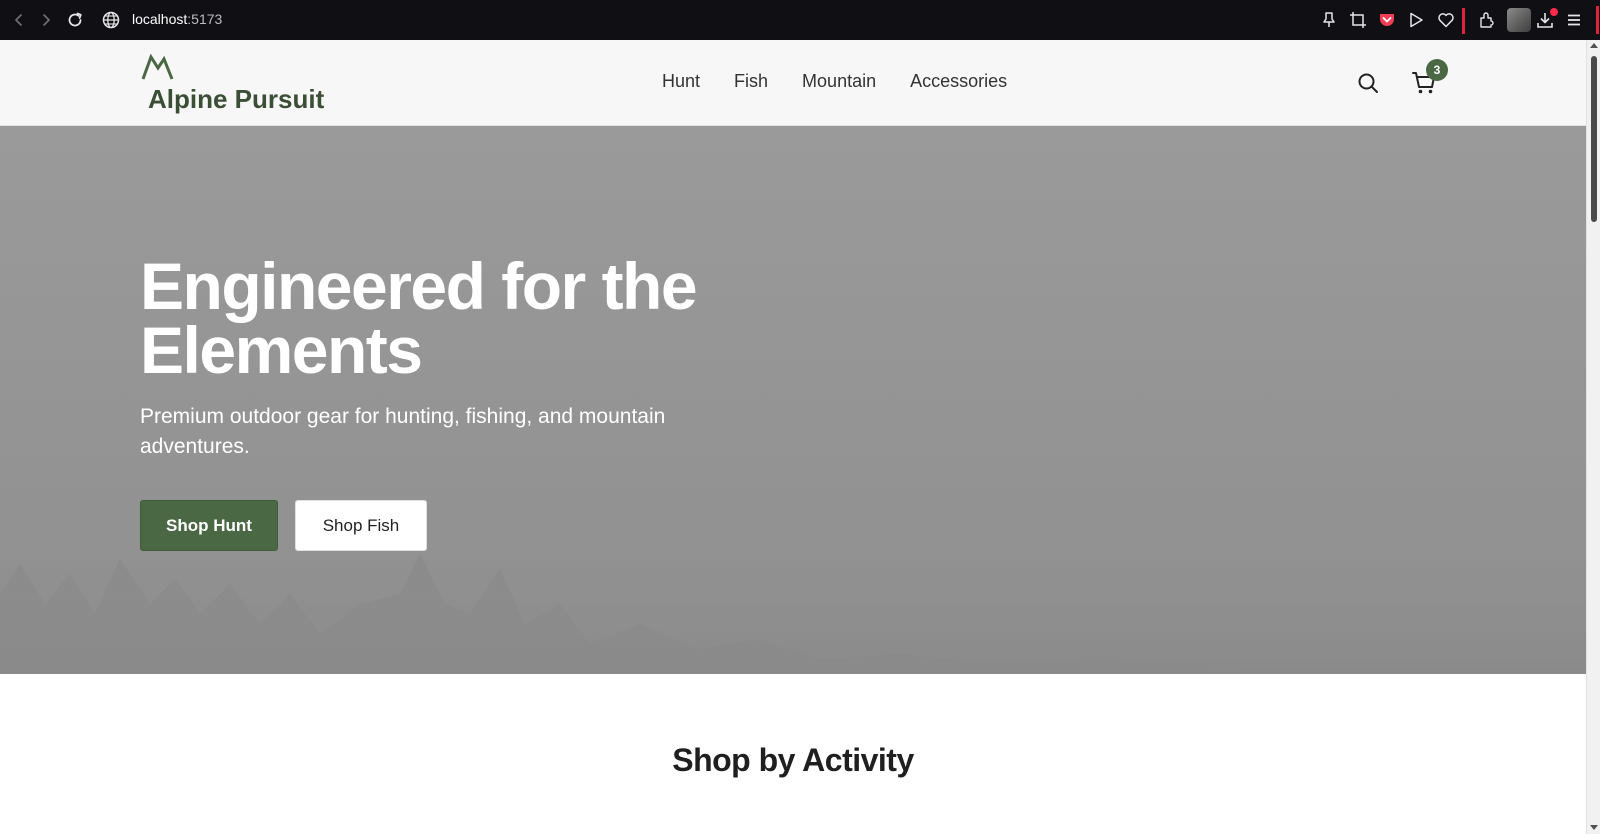 Image resolution: width=1600 pixels, height=834 pixels. What do you see at coordinates (361, 525) in the screenshot?
I see `shop-fish-button: Shop Fish` at bounding box center [361, 525].